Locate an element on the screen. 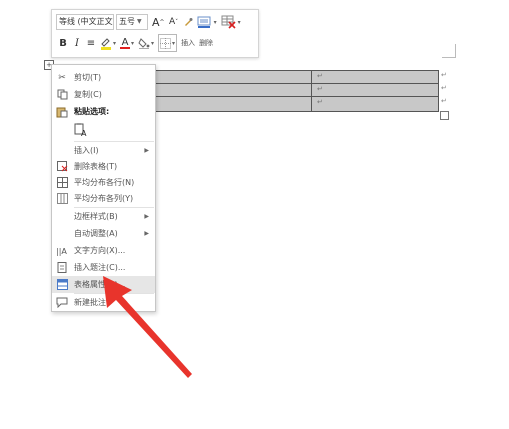 The image size is (509, 429). annotation-arrow-icon is located at coordinates (147, 327).